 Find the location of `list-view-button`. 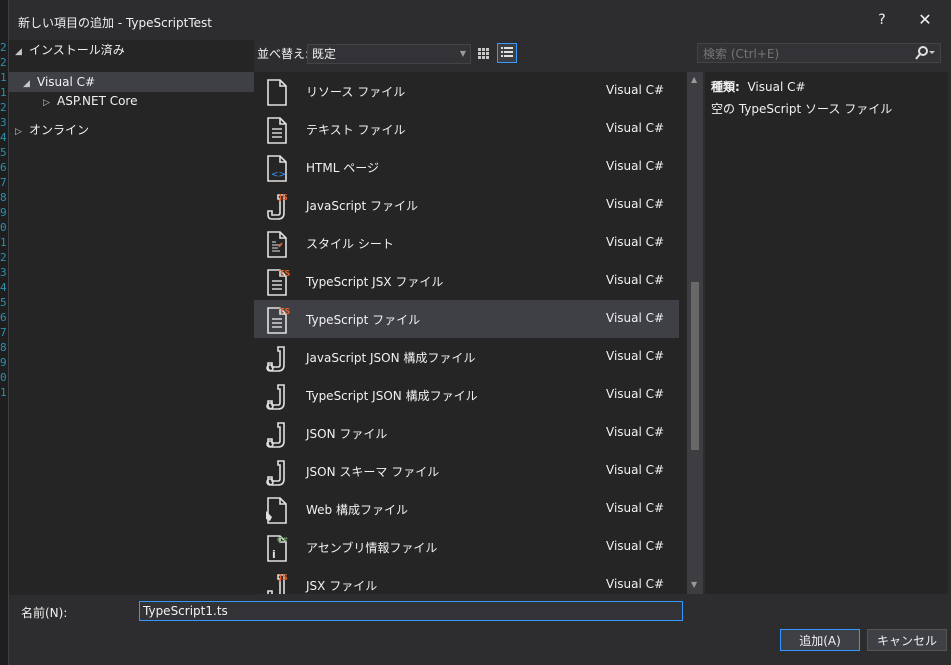

list-view-button is located at coordinates (507, 53).